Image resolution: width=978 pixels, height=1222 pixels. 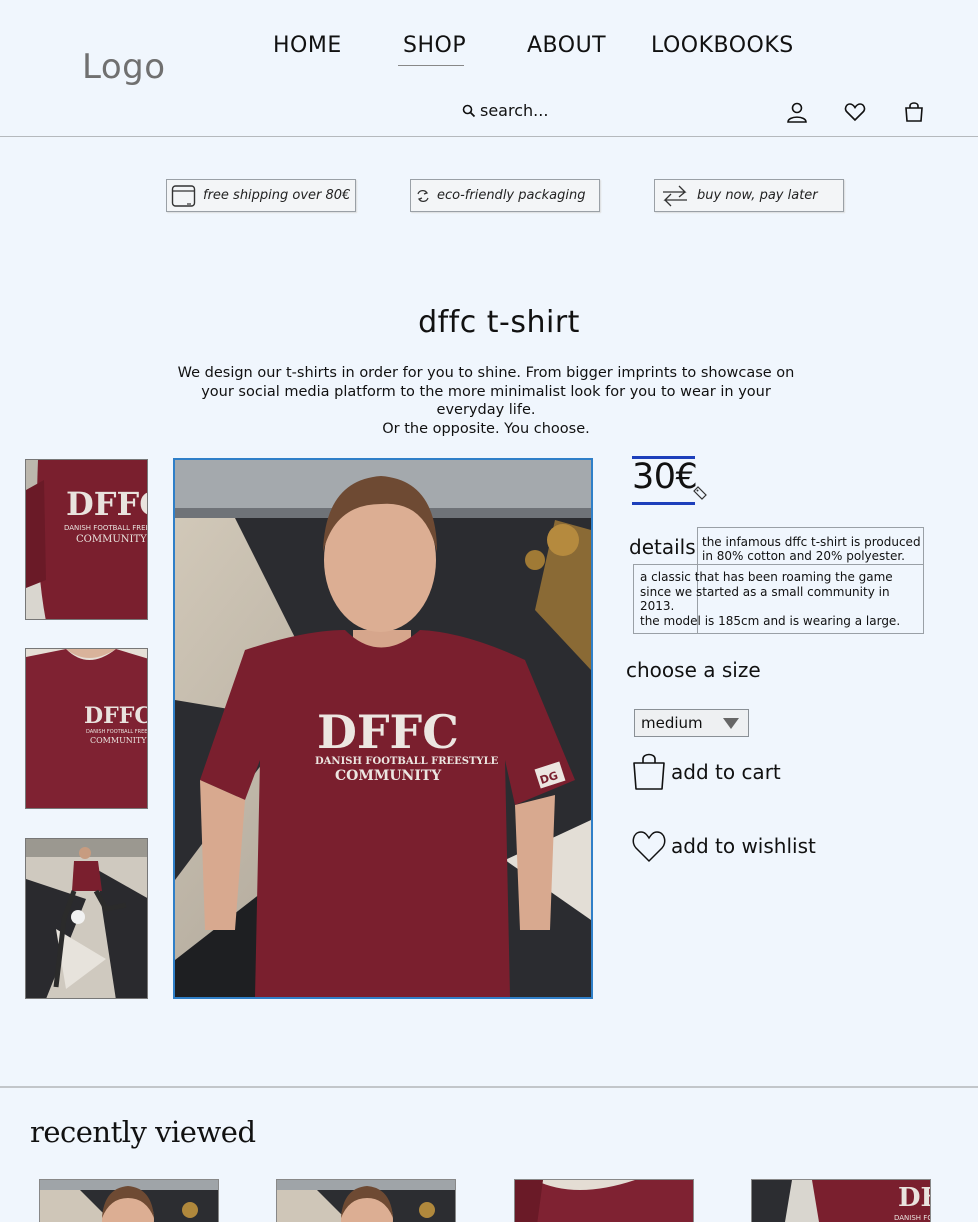 I want to click on exchange-arrows-icon, so click(x=675, y=195).